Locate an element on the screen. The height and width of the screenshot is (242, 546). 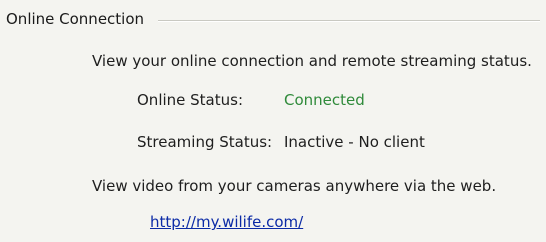
streaming-status-label: Streaming Status: is located at coordinates (205, 142).